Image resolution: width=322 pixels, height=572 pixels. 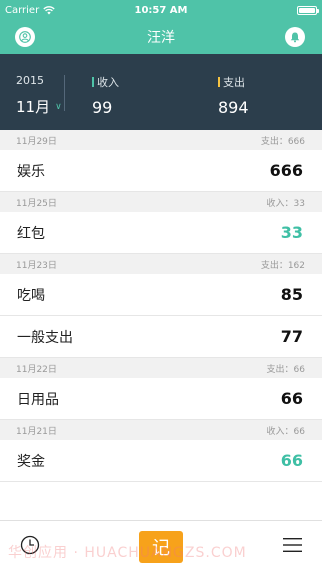 I want to click on record-button: 记, so click(x=161, y=547).